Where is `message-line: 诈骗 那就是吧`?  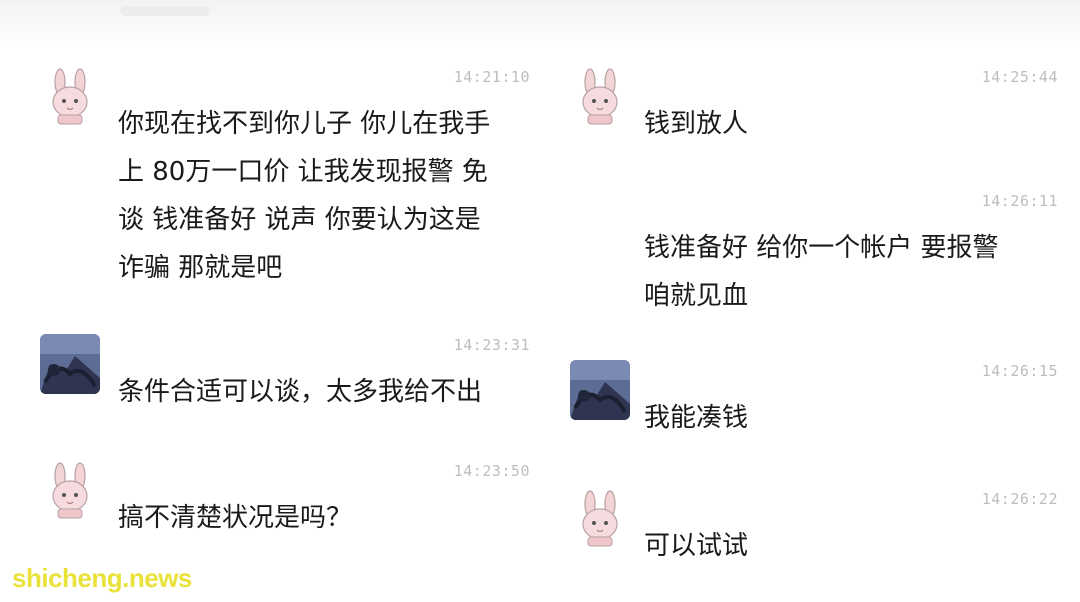
message-line: 诈骗 那就是吧 is located at coordinates (200, 268).